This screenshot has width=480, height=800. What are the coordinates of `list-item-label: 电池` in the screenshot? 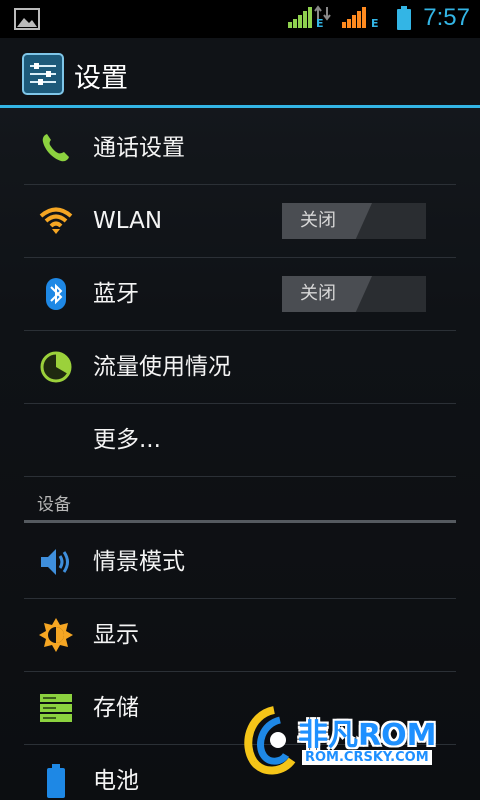 It's located at (116, 781).